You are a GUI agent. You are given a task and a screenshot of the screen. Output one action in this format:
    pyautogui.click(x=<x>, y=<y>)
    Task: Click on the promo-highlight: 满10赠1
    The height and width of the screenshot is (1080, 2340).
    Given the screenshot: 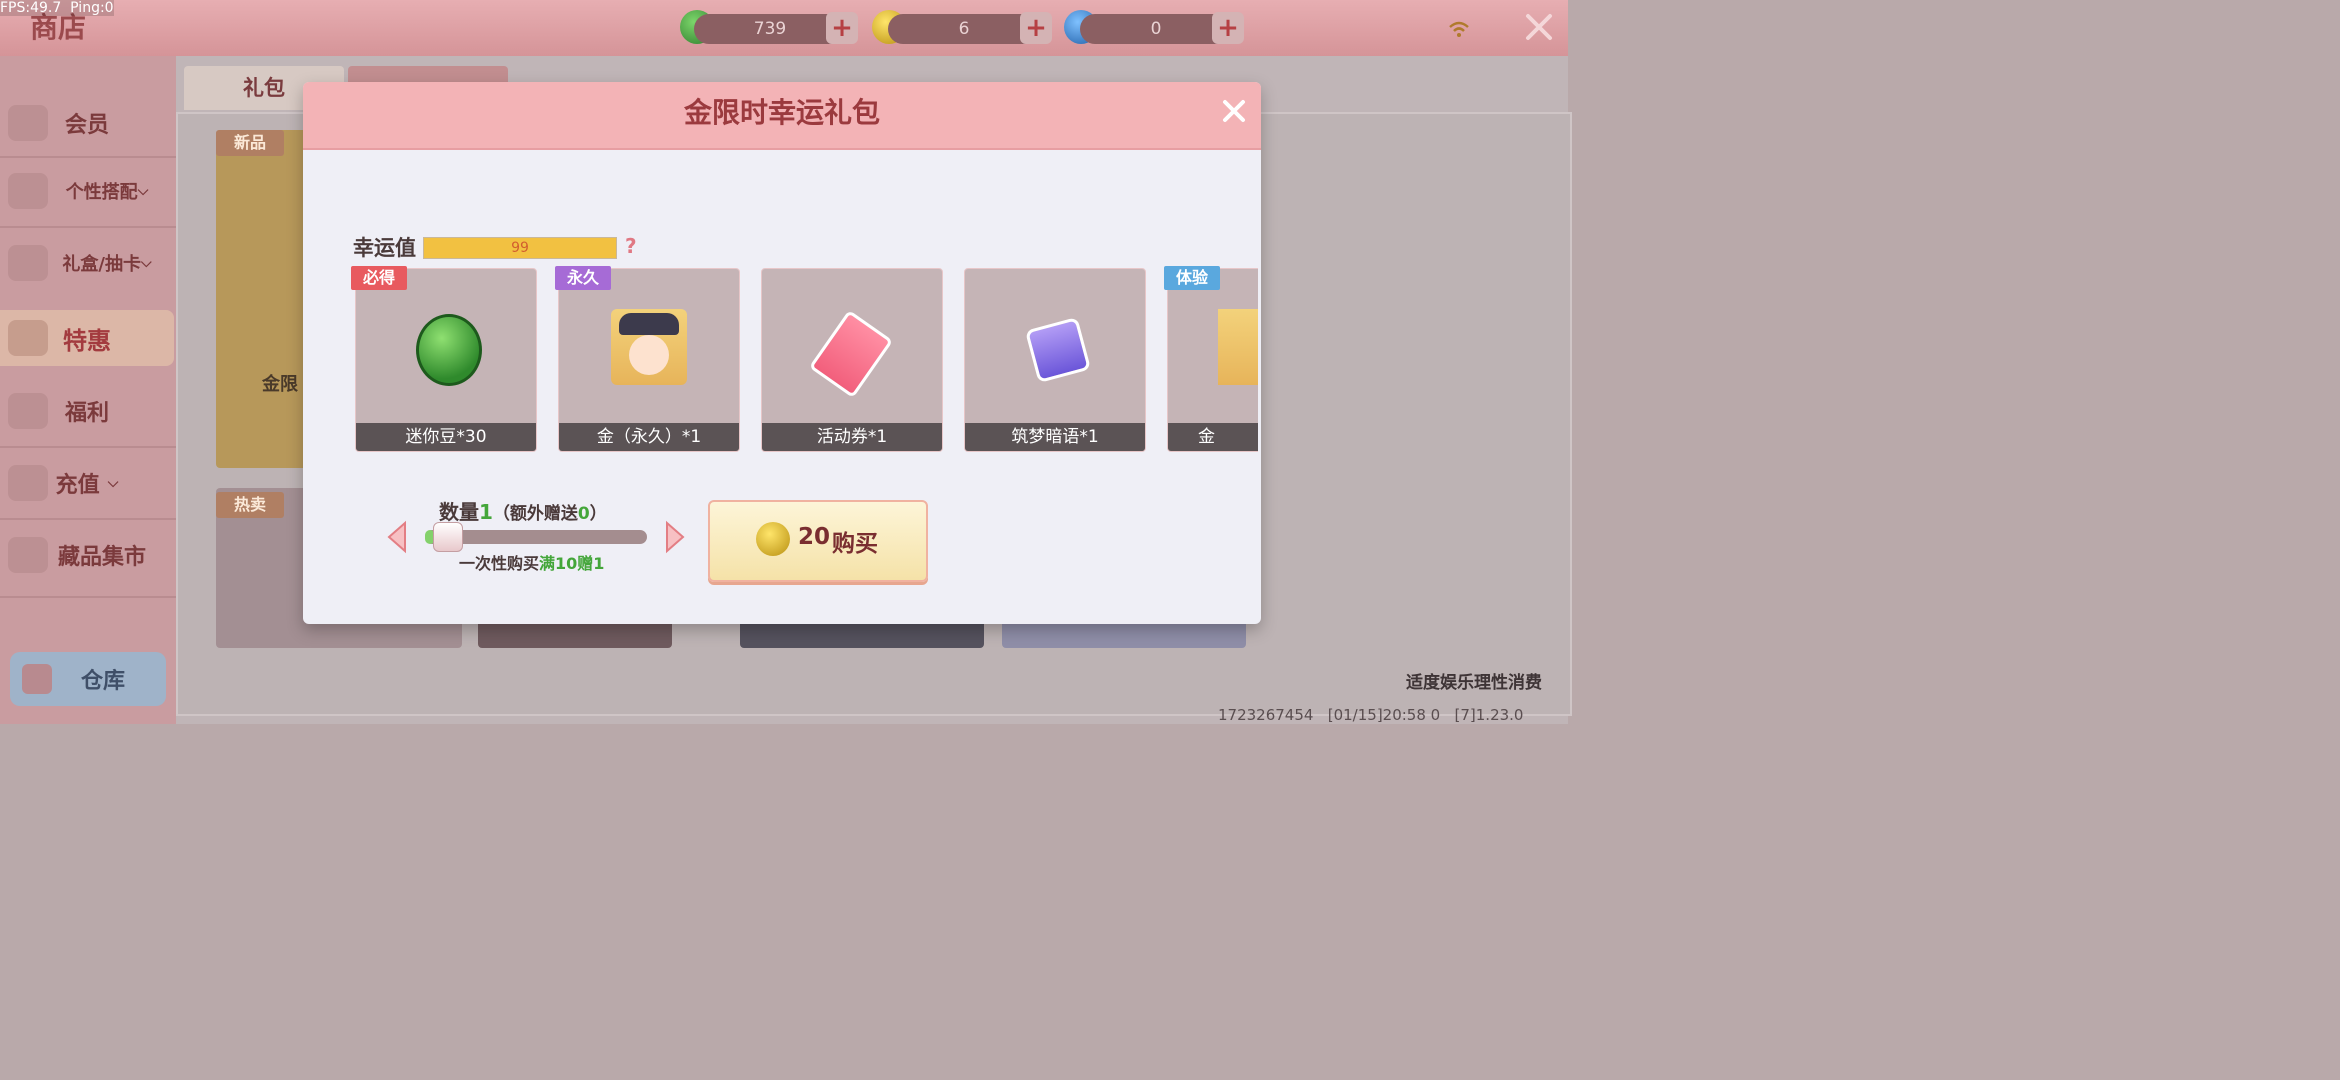 What is the action you would take?
    pyautogui.click(x=572, y=563)
    